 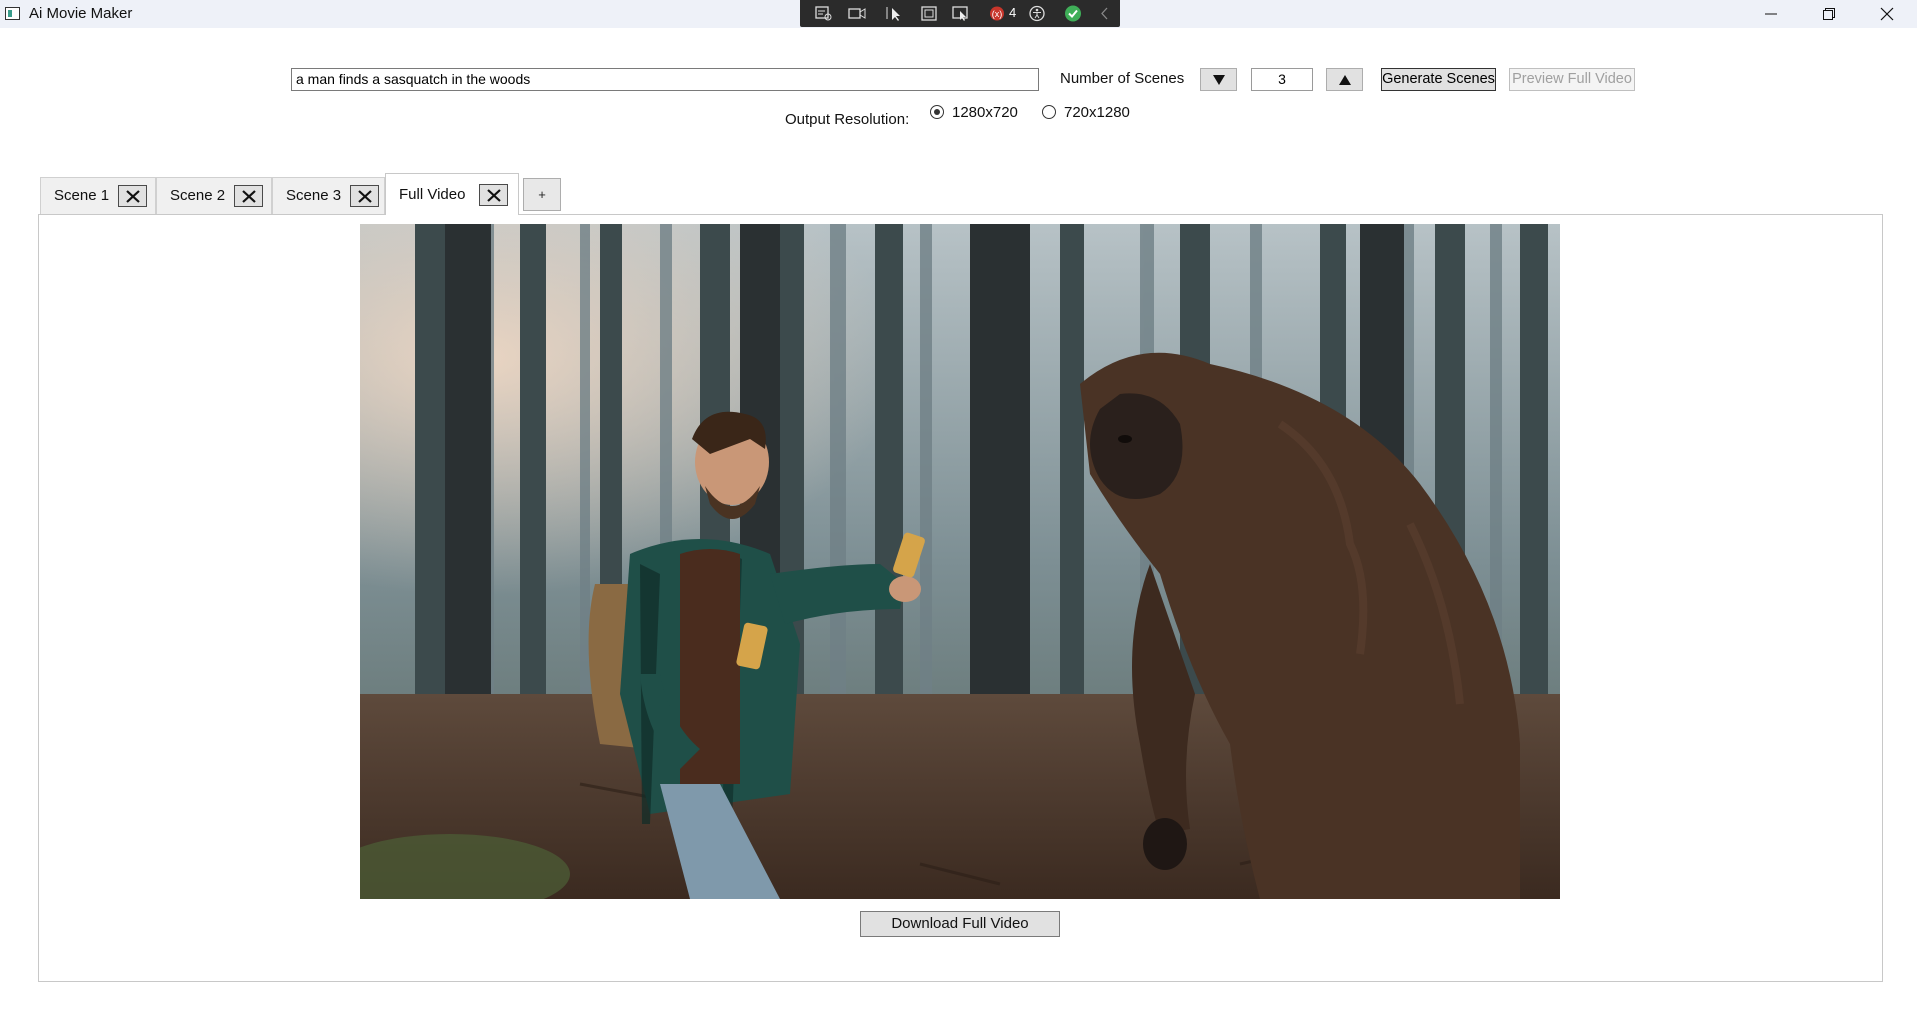 I want to click on tab-label: Scene 2, so click(x=198, y=195).